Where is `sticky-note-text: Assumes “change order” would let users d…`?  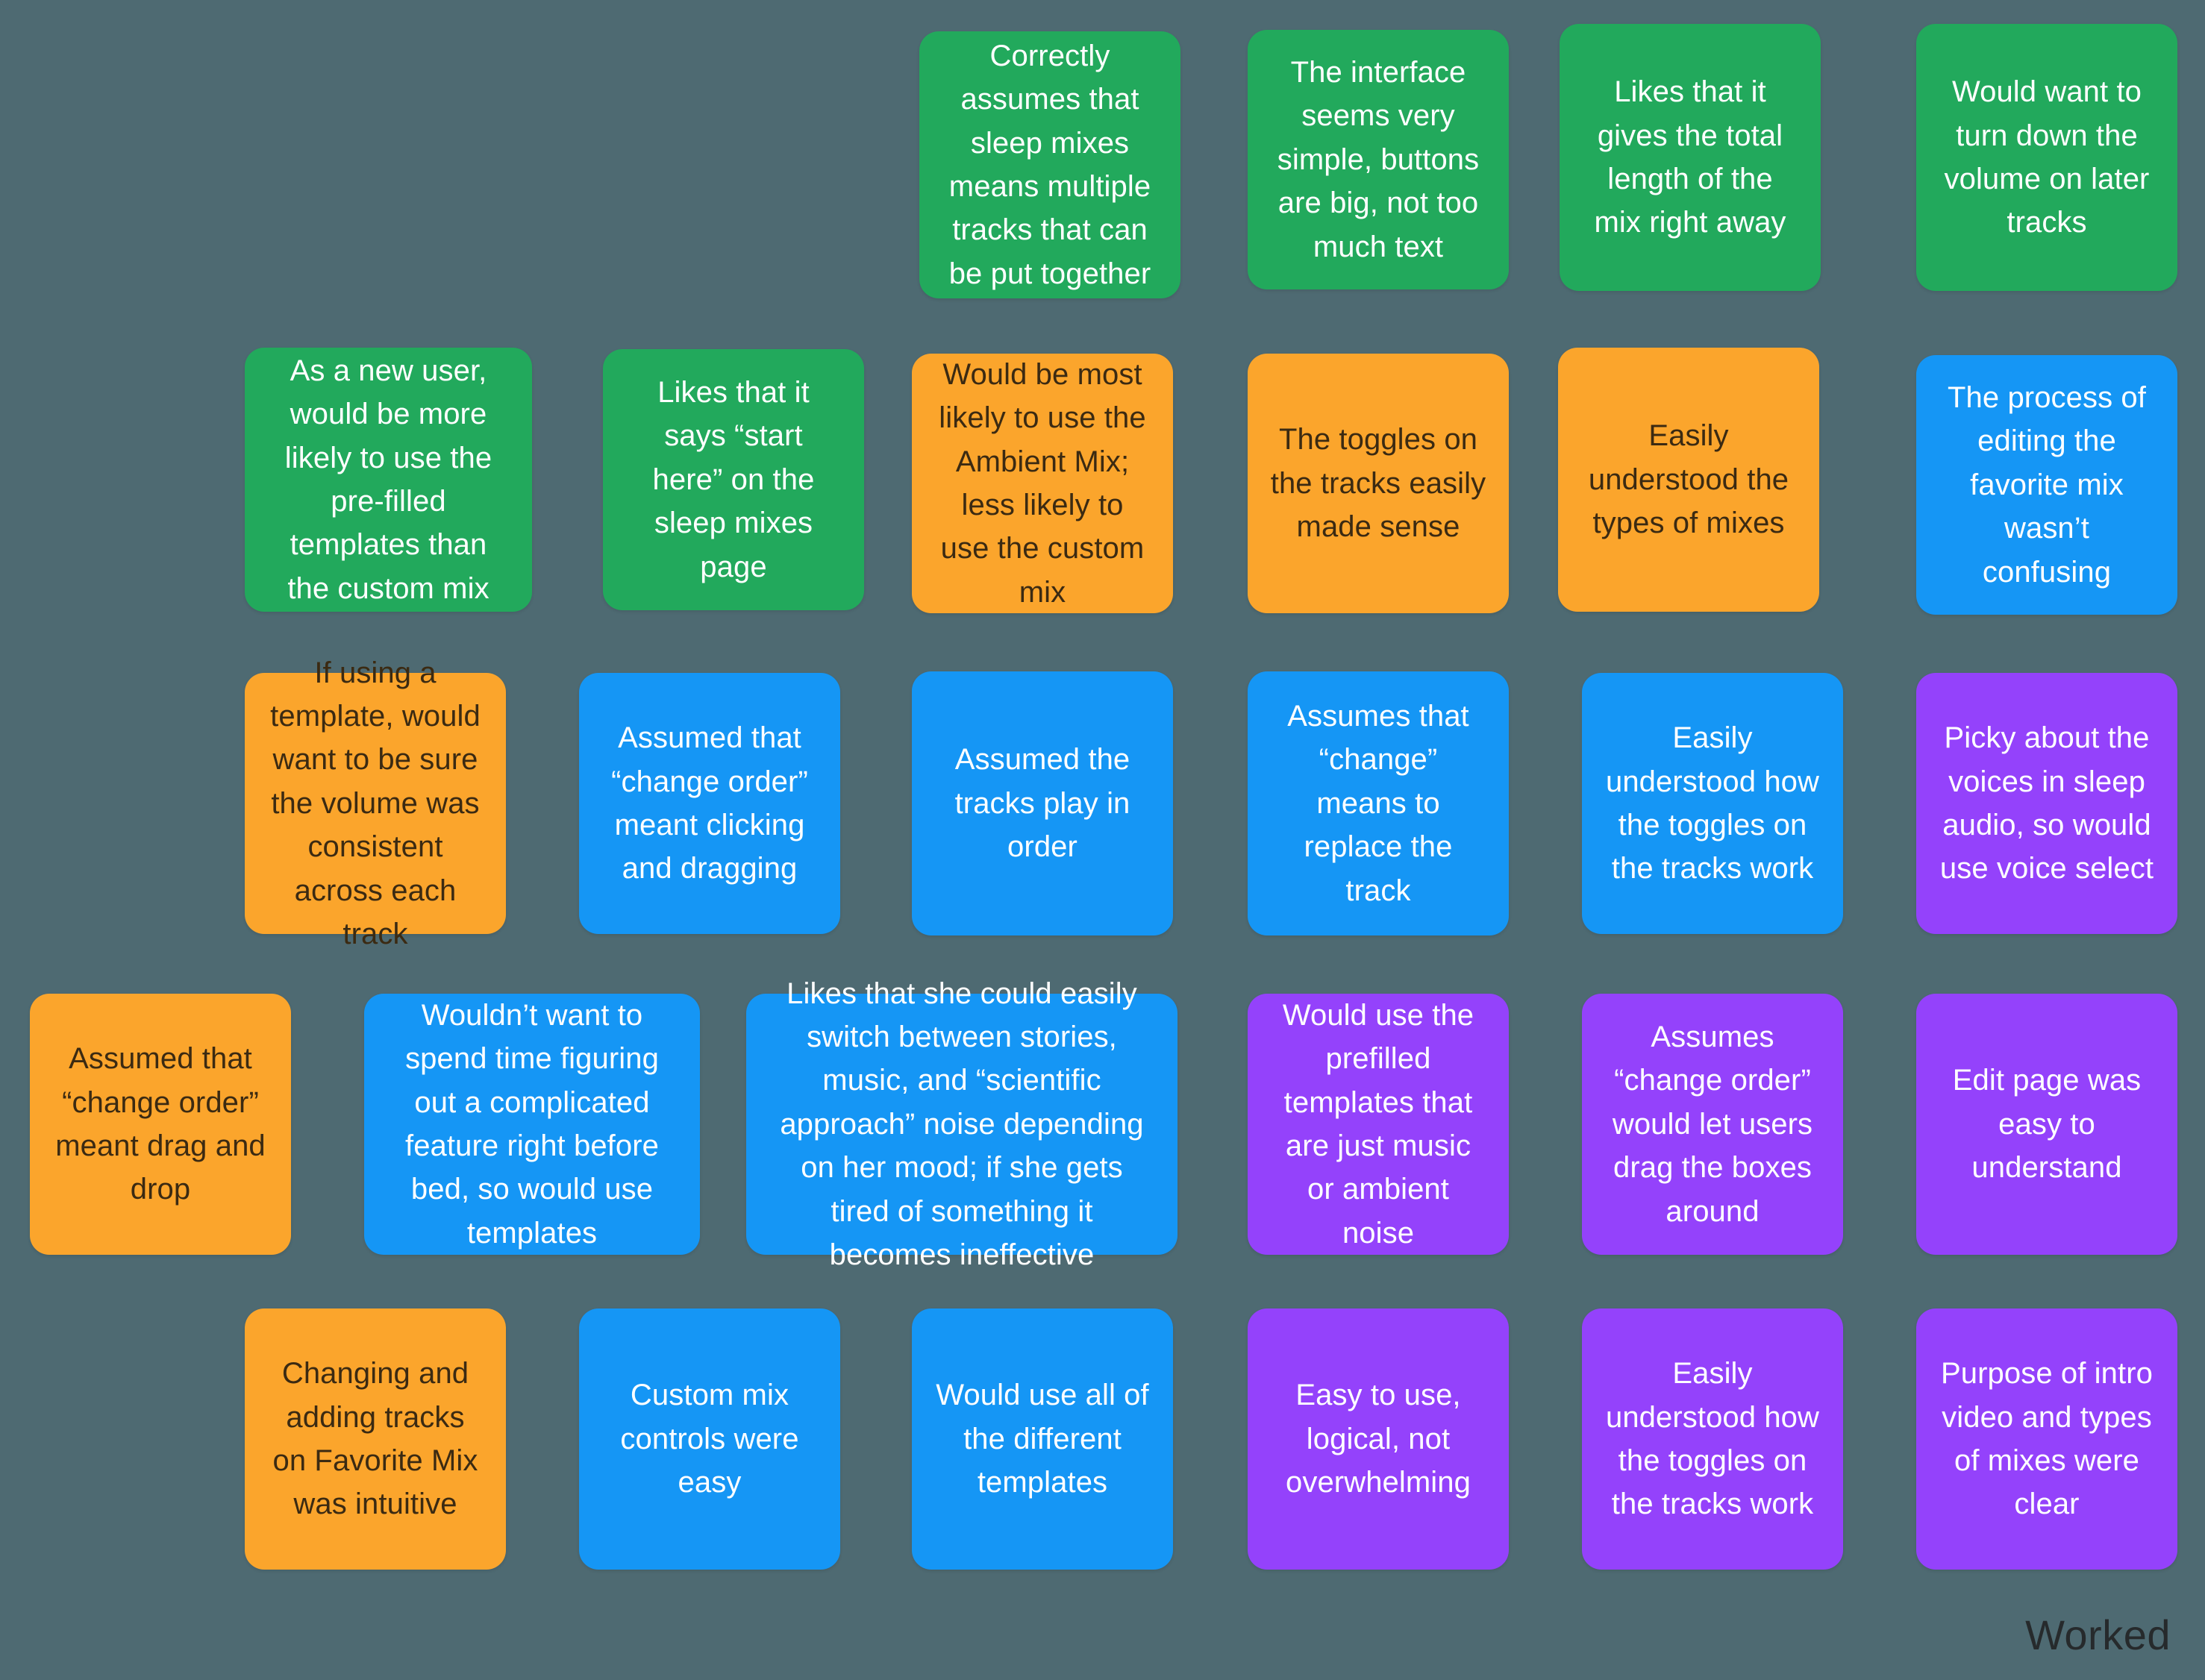
sticky-note-text: Assumes “change order” would let users d… is located at coordinates (1712, 1124).